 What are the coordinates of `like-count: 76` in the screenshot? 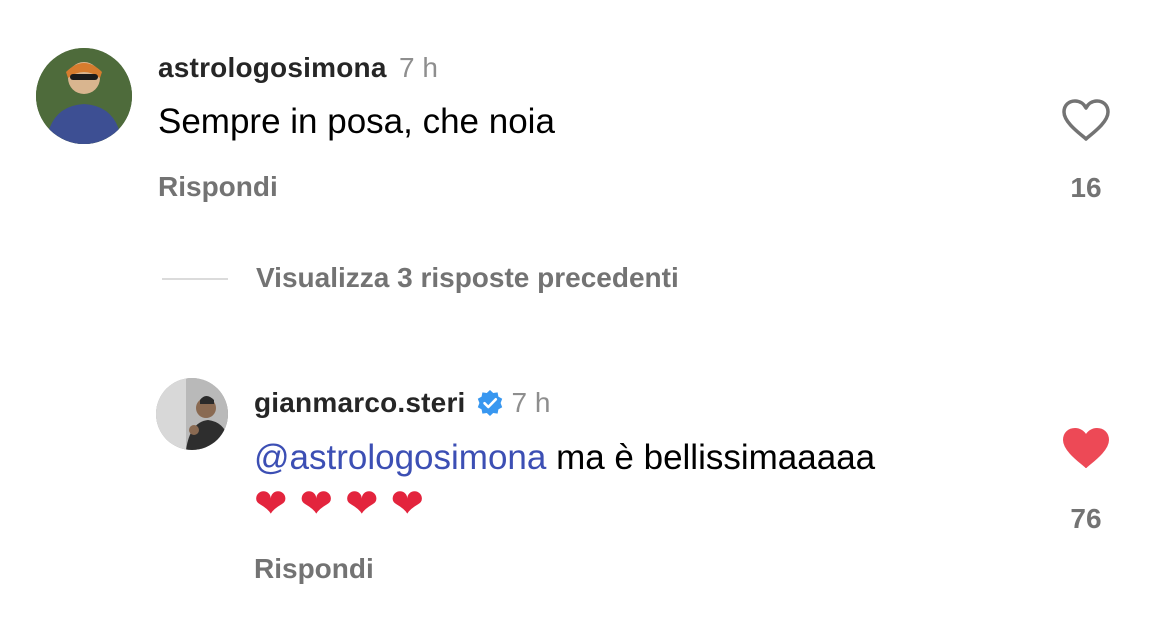 It's located at (1086, 518).